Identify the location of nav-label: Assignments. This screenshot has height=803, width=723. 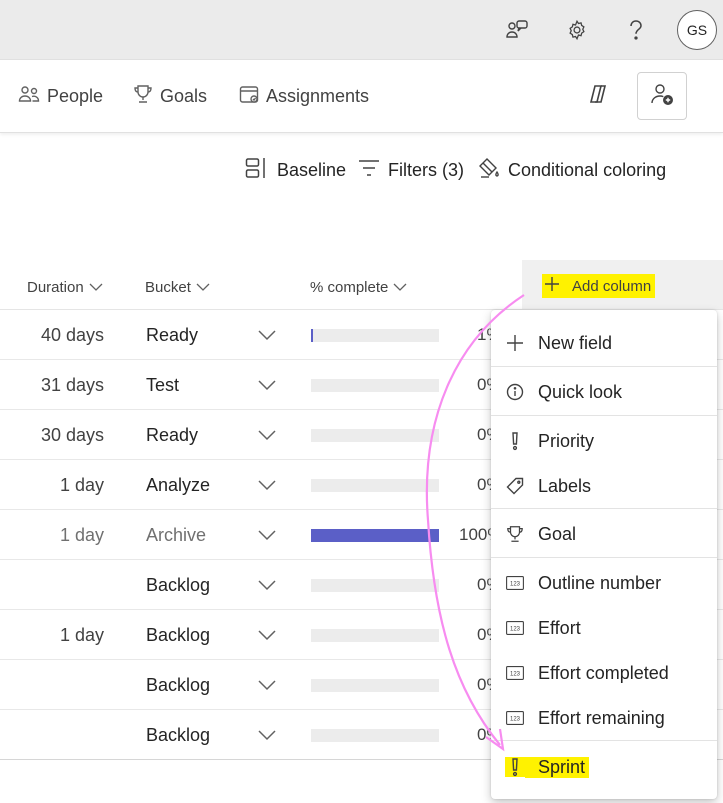
(318, 95).